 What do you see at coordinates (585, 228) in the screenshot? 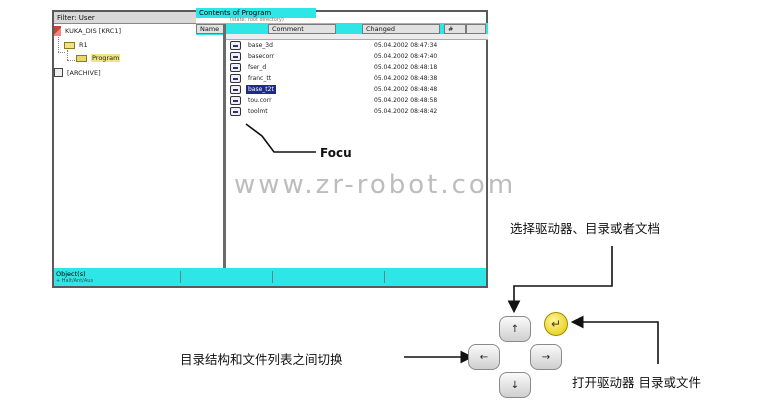
I see `select-hint: 选择驱动器、目录或者文档` at bounding box center [585, 228].